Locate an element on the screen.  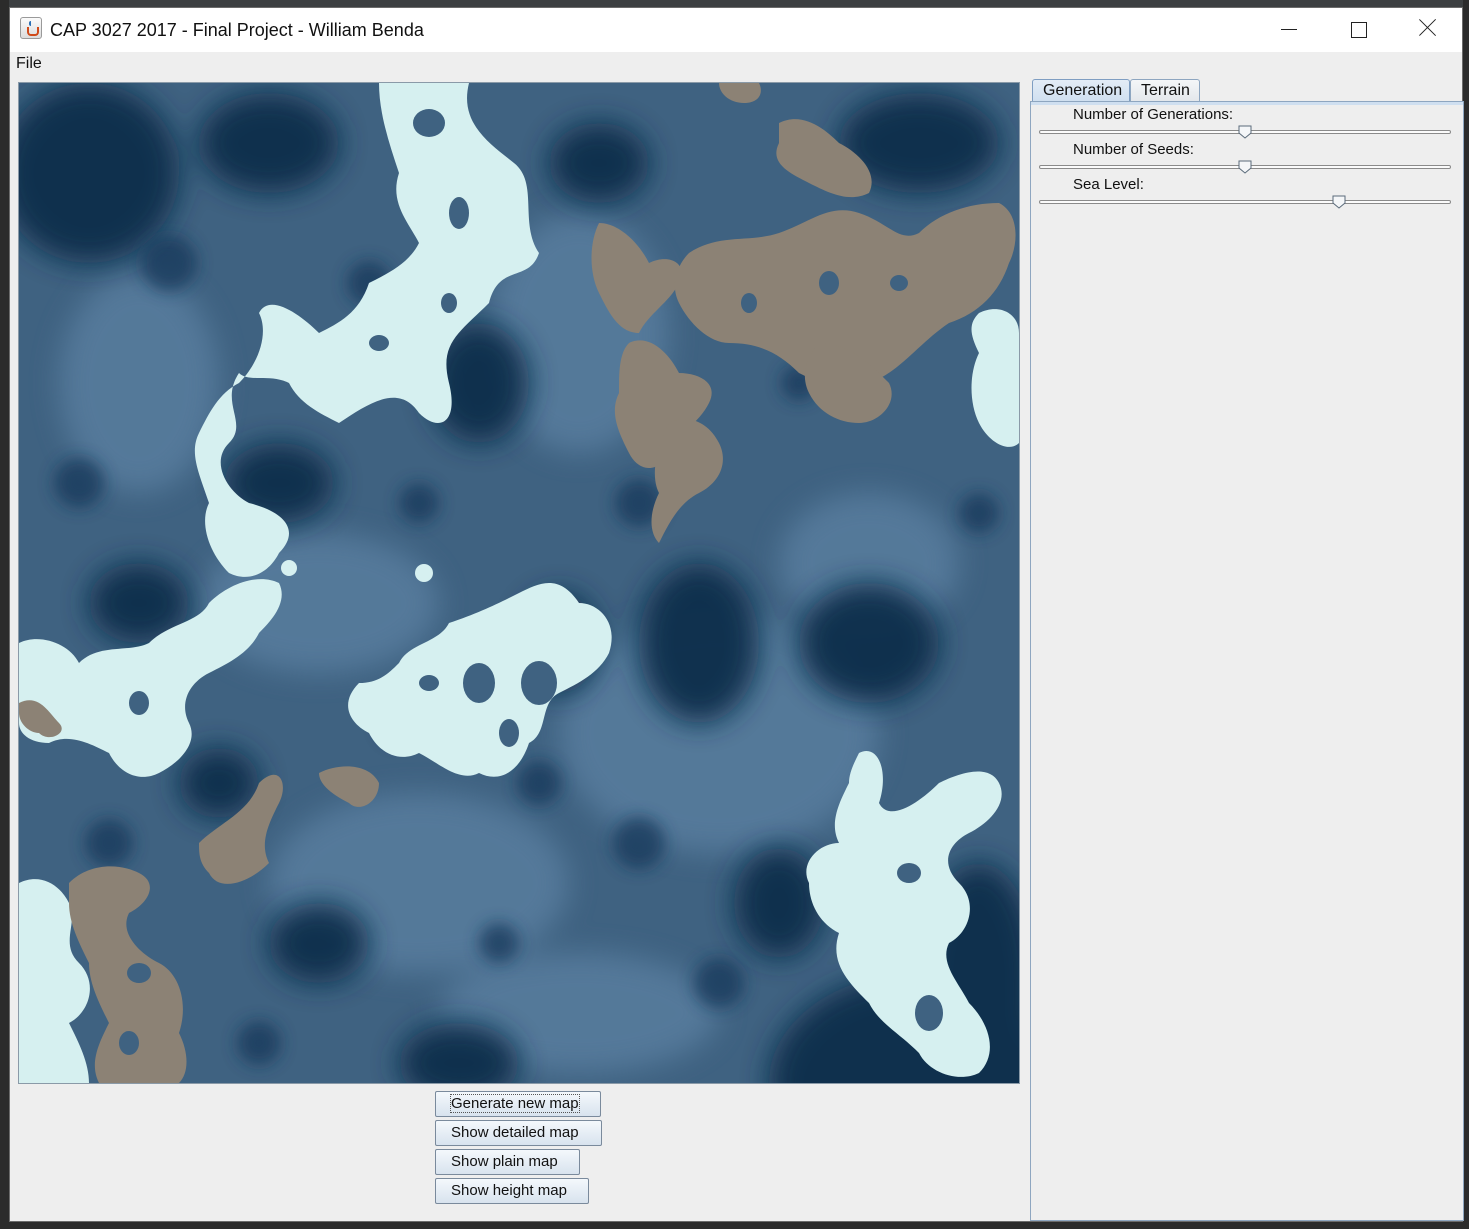
tab-terrain: Terrain is located at coordinates (1165, 90).